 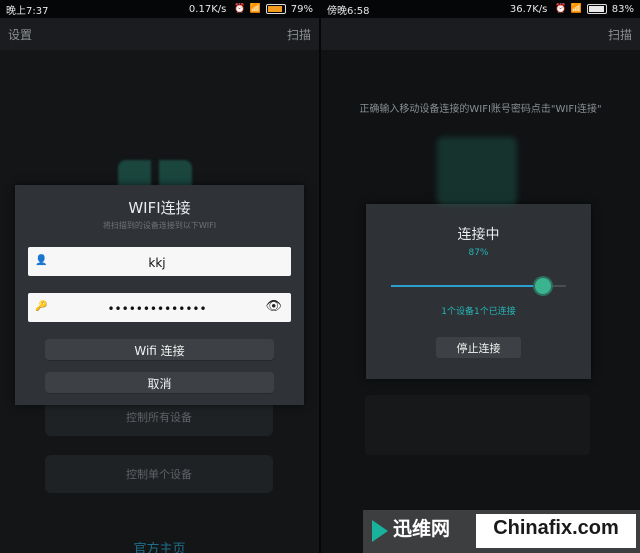 What do you see at coordinates (159, 350) in the screenshot?
I see `wifi-connect-button: Wifi 连接` at bounding box center [159, 350].